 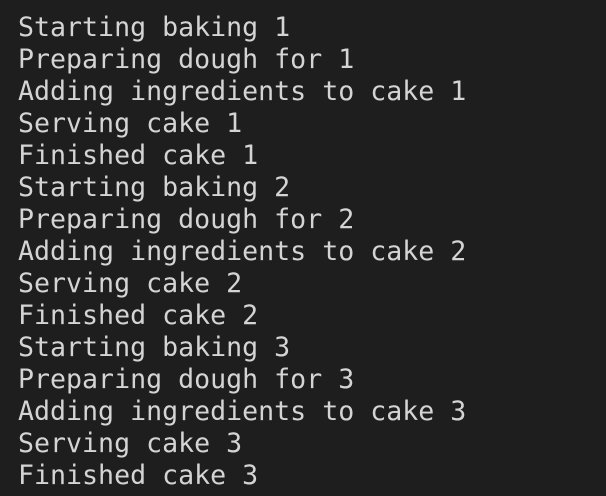 I want to click on output-line: Adding ingredients to cake 2, so click(x=242, y=251).